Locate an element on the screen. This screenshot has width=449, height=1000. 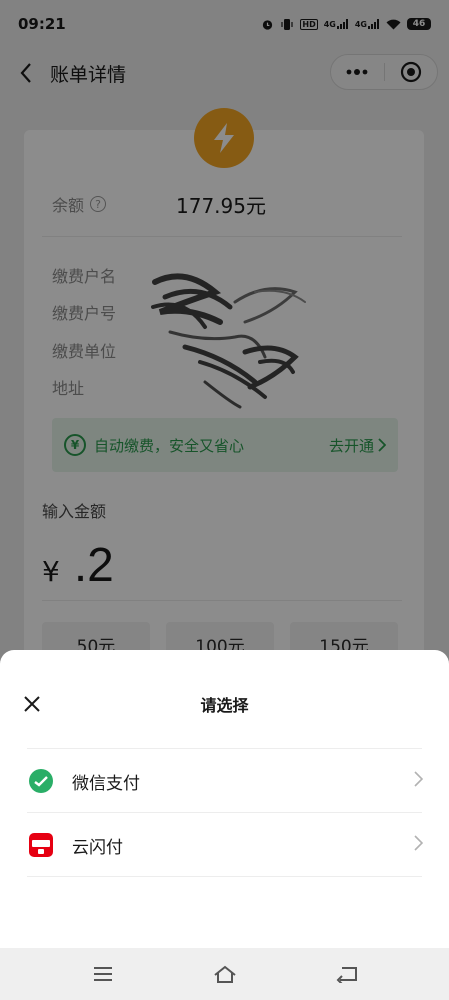
back-nav-button is located at coordinates (347, 974).